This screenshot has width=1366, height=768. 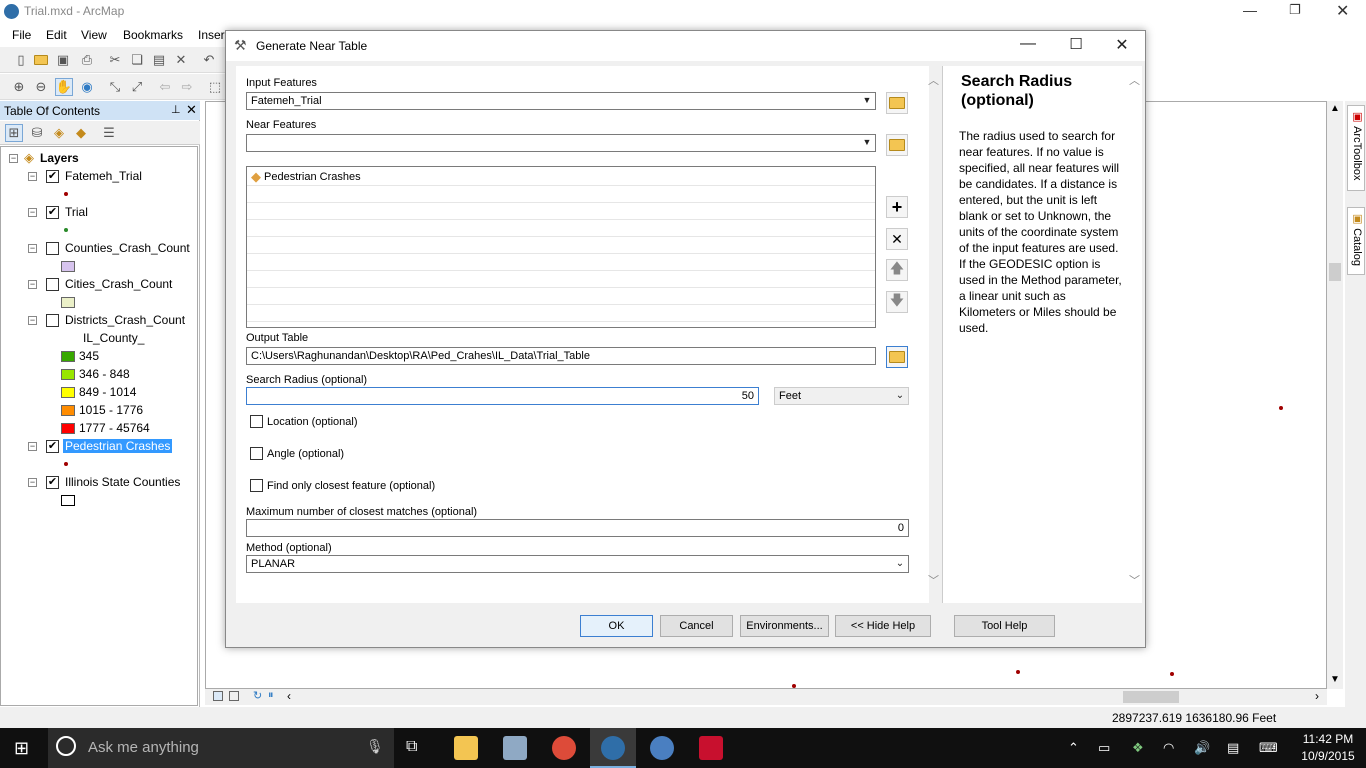 What do you see at coordinates (59, 133) in the screenshot?
I see `list-by-visibility-icon: ◈` at bounding box center [59, 133].